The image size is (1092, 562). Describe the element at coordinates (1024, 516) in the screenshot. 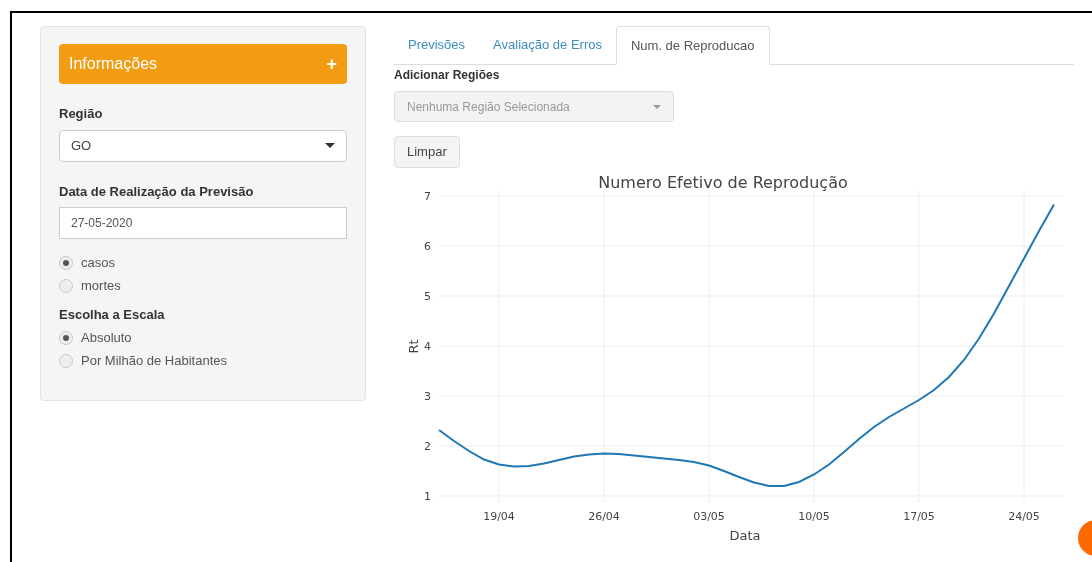

I see `x-tick-label: 24/05` at that location.